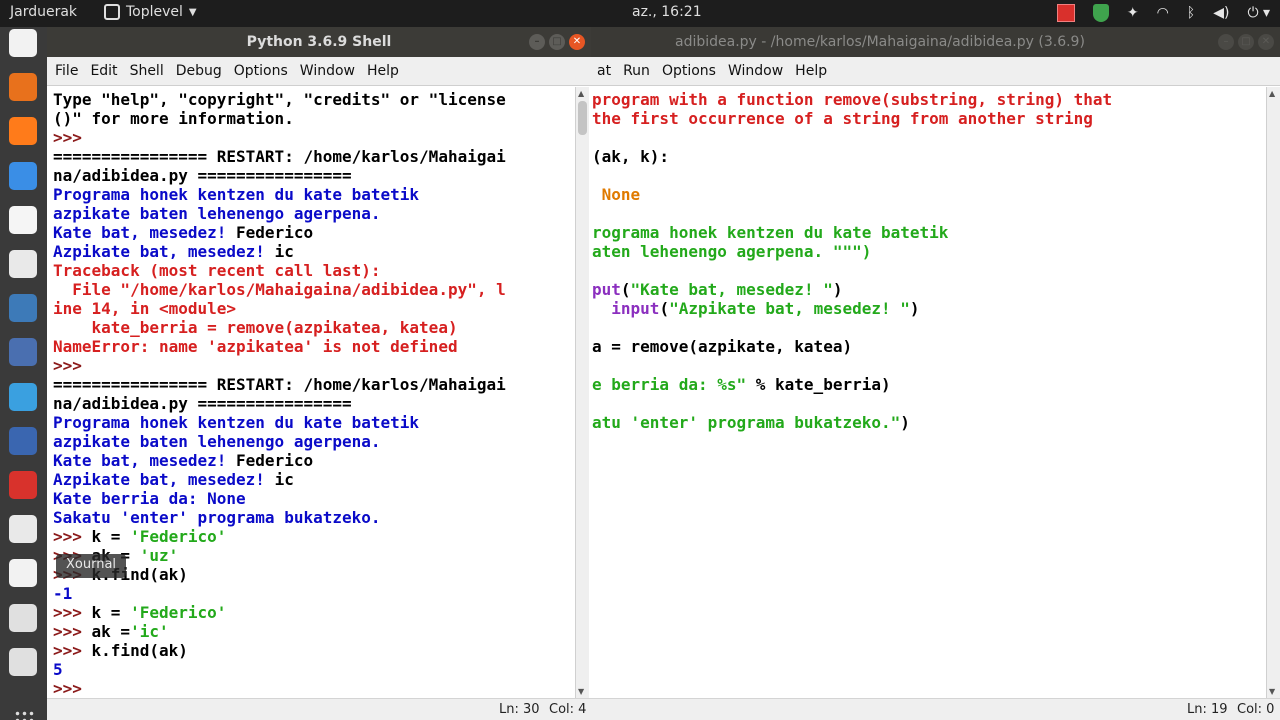 The width and height of the screenshot is (1280, 720). I want to click on dropbox-icon: ✦, so click(1133, 13).